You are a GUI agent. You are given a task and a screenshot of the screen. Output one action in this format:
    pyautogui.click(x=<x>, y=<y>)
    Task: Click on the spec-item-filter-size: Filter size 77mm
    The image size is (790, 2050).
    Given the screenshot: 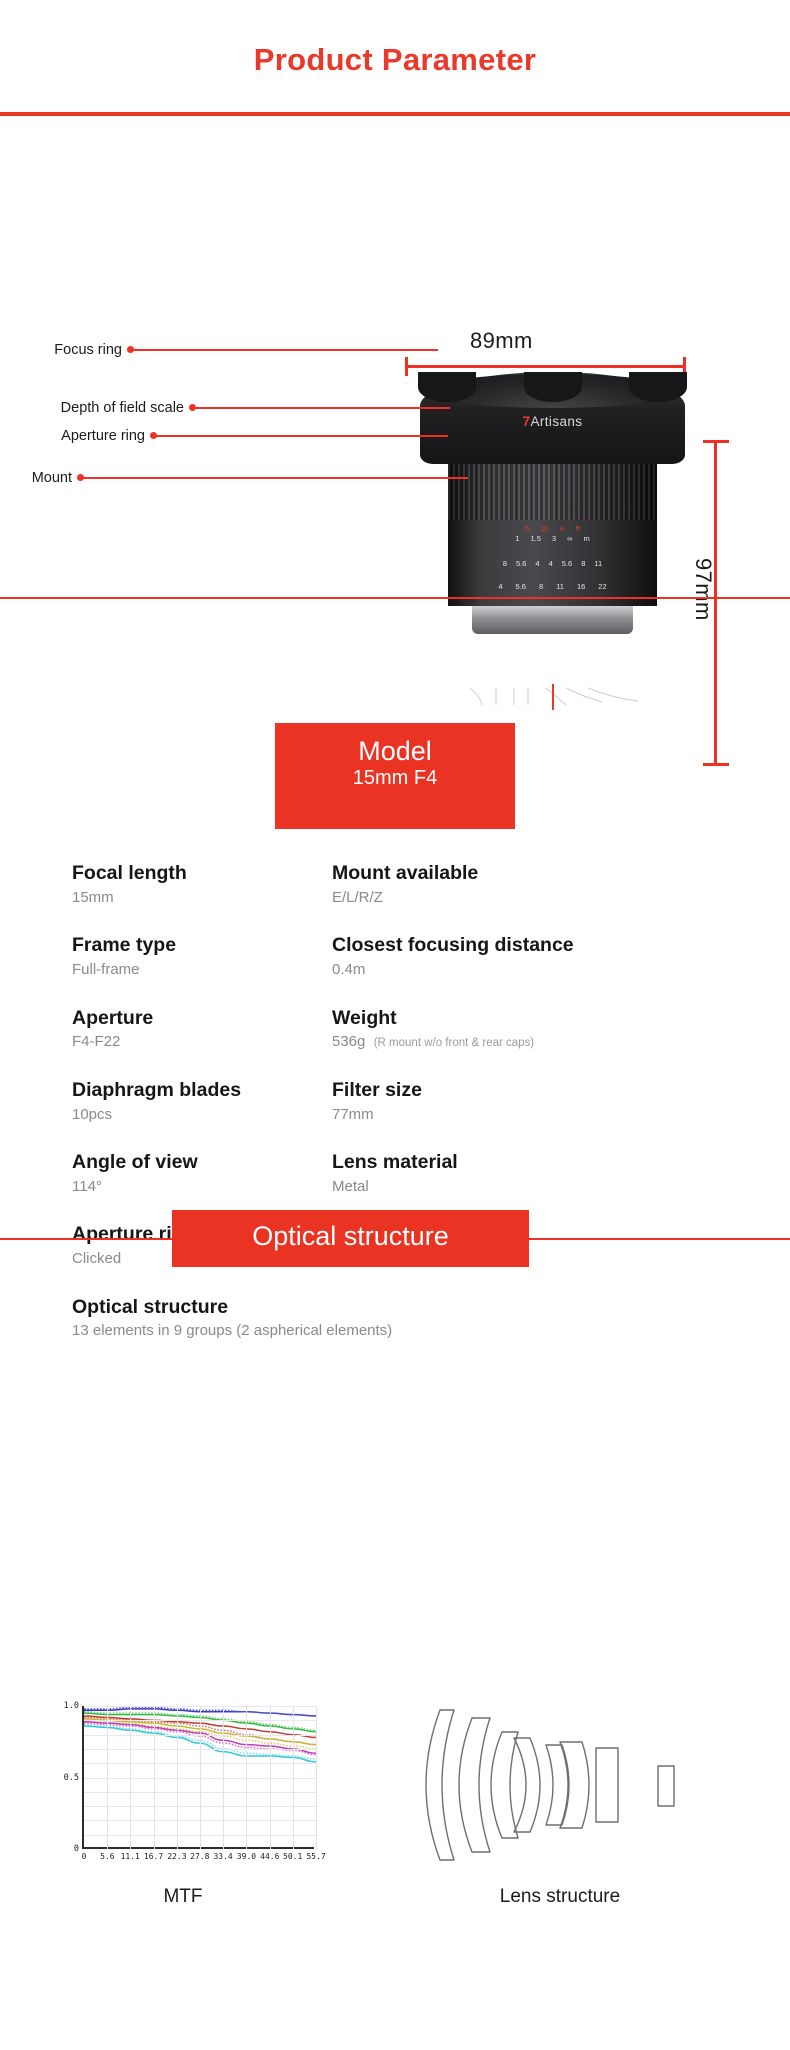 What is the action you would take?
    pyautogui.click(x=462, y=1102)
    